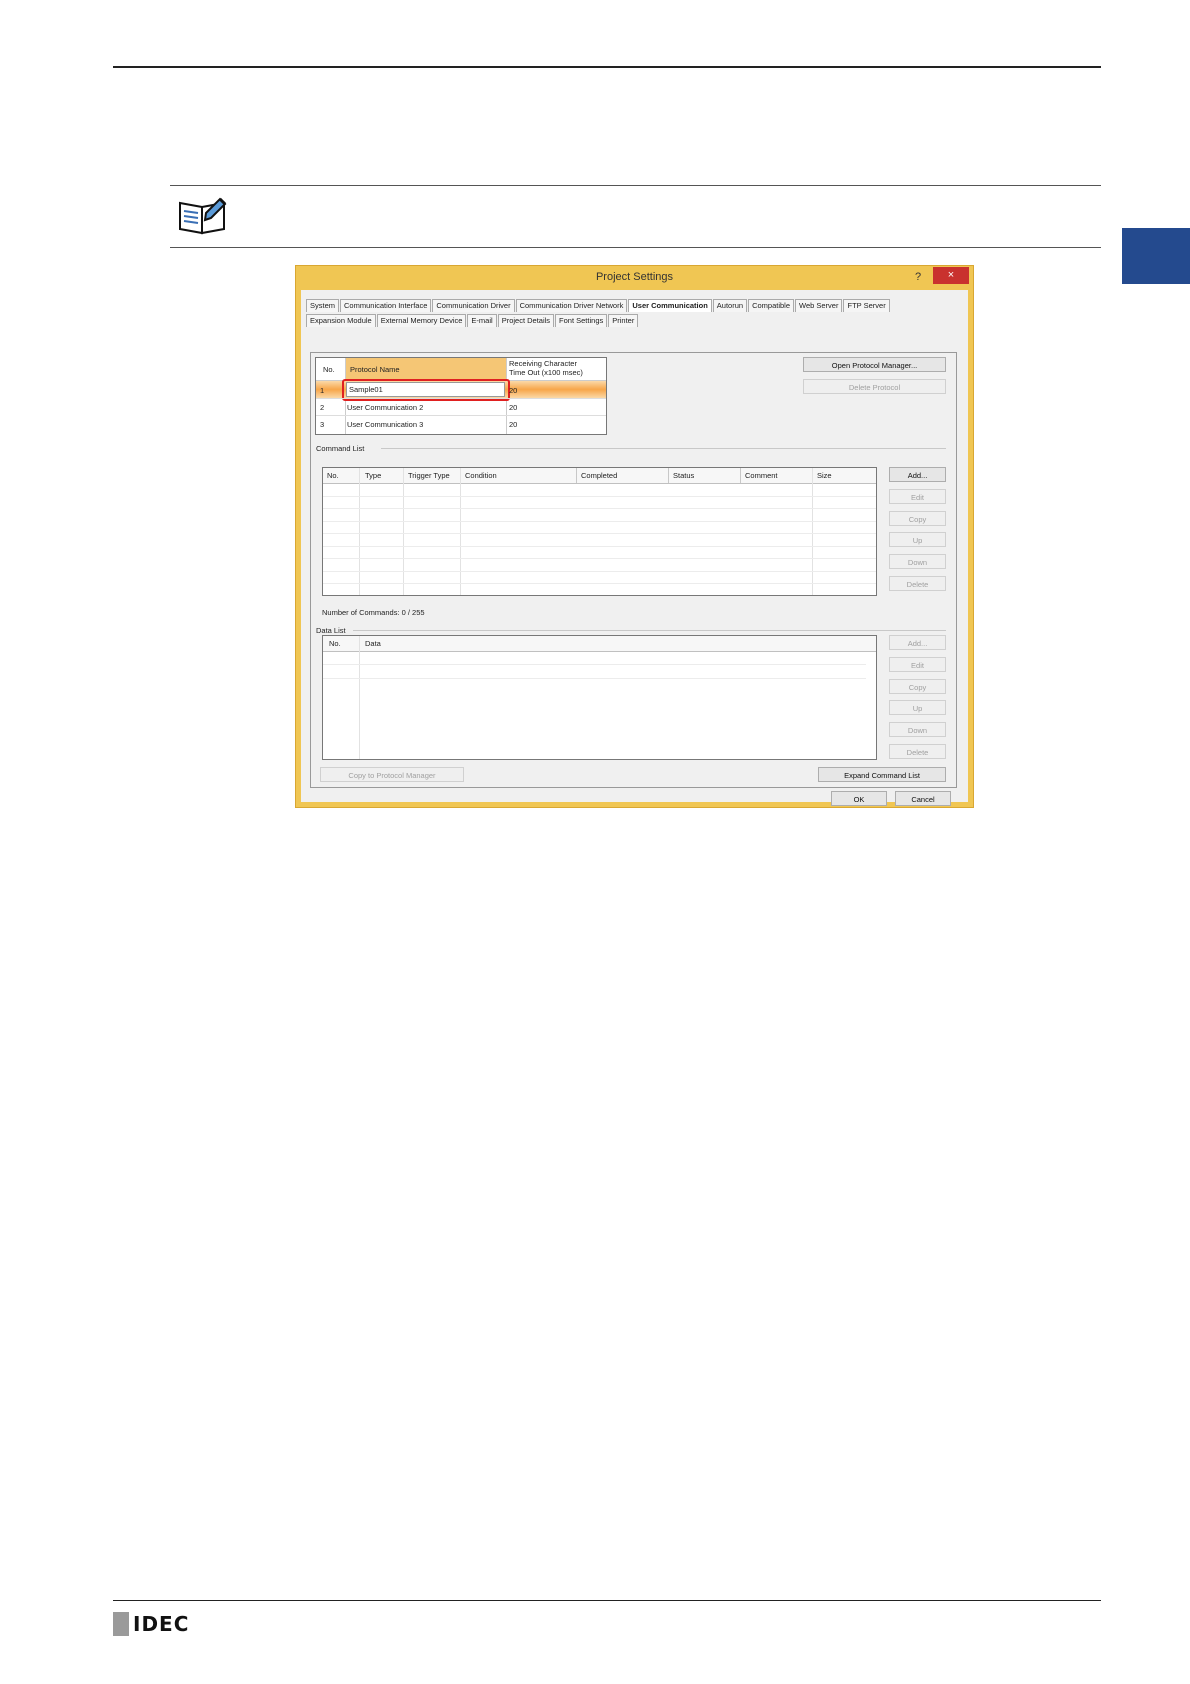 Image resolution: width=1190 pixels, height=1684 pixels. Describe the element at coordinates (323, 305) in the screenshot. I see `tab-system: System` at that location.